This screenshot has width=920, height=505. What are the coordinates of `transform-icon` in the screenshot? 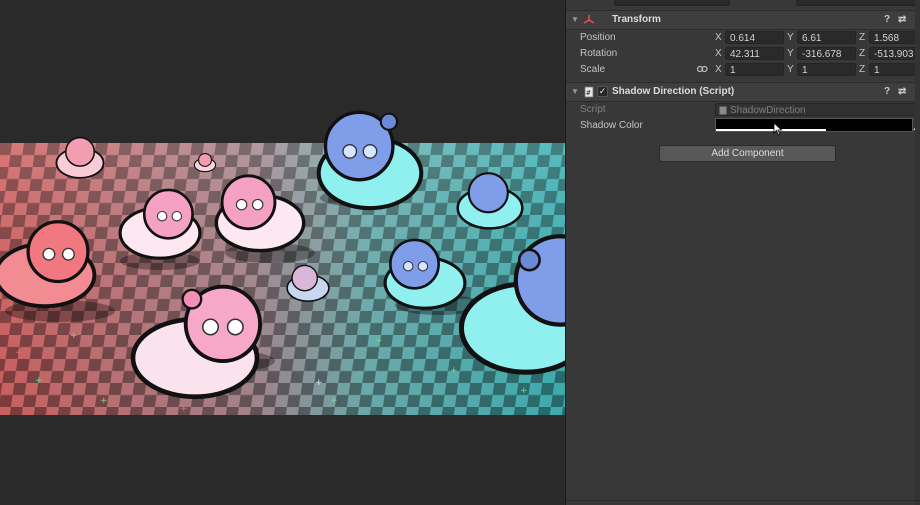 It's located at (589, 19).